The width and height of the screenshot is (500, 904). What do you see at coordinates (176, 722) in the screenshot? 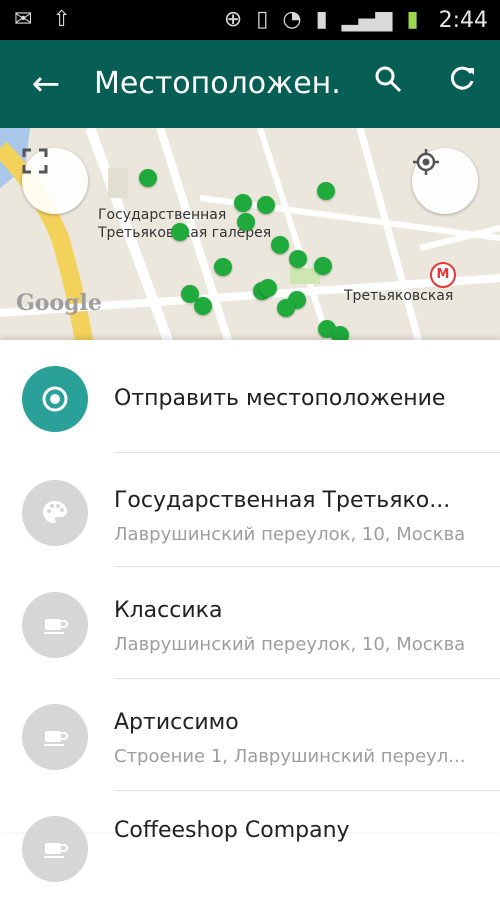
I see `place-name: Артиссимо` at bounding box center [176, 722].